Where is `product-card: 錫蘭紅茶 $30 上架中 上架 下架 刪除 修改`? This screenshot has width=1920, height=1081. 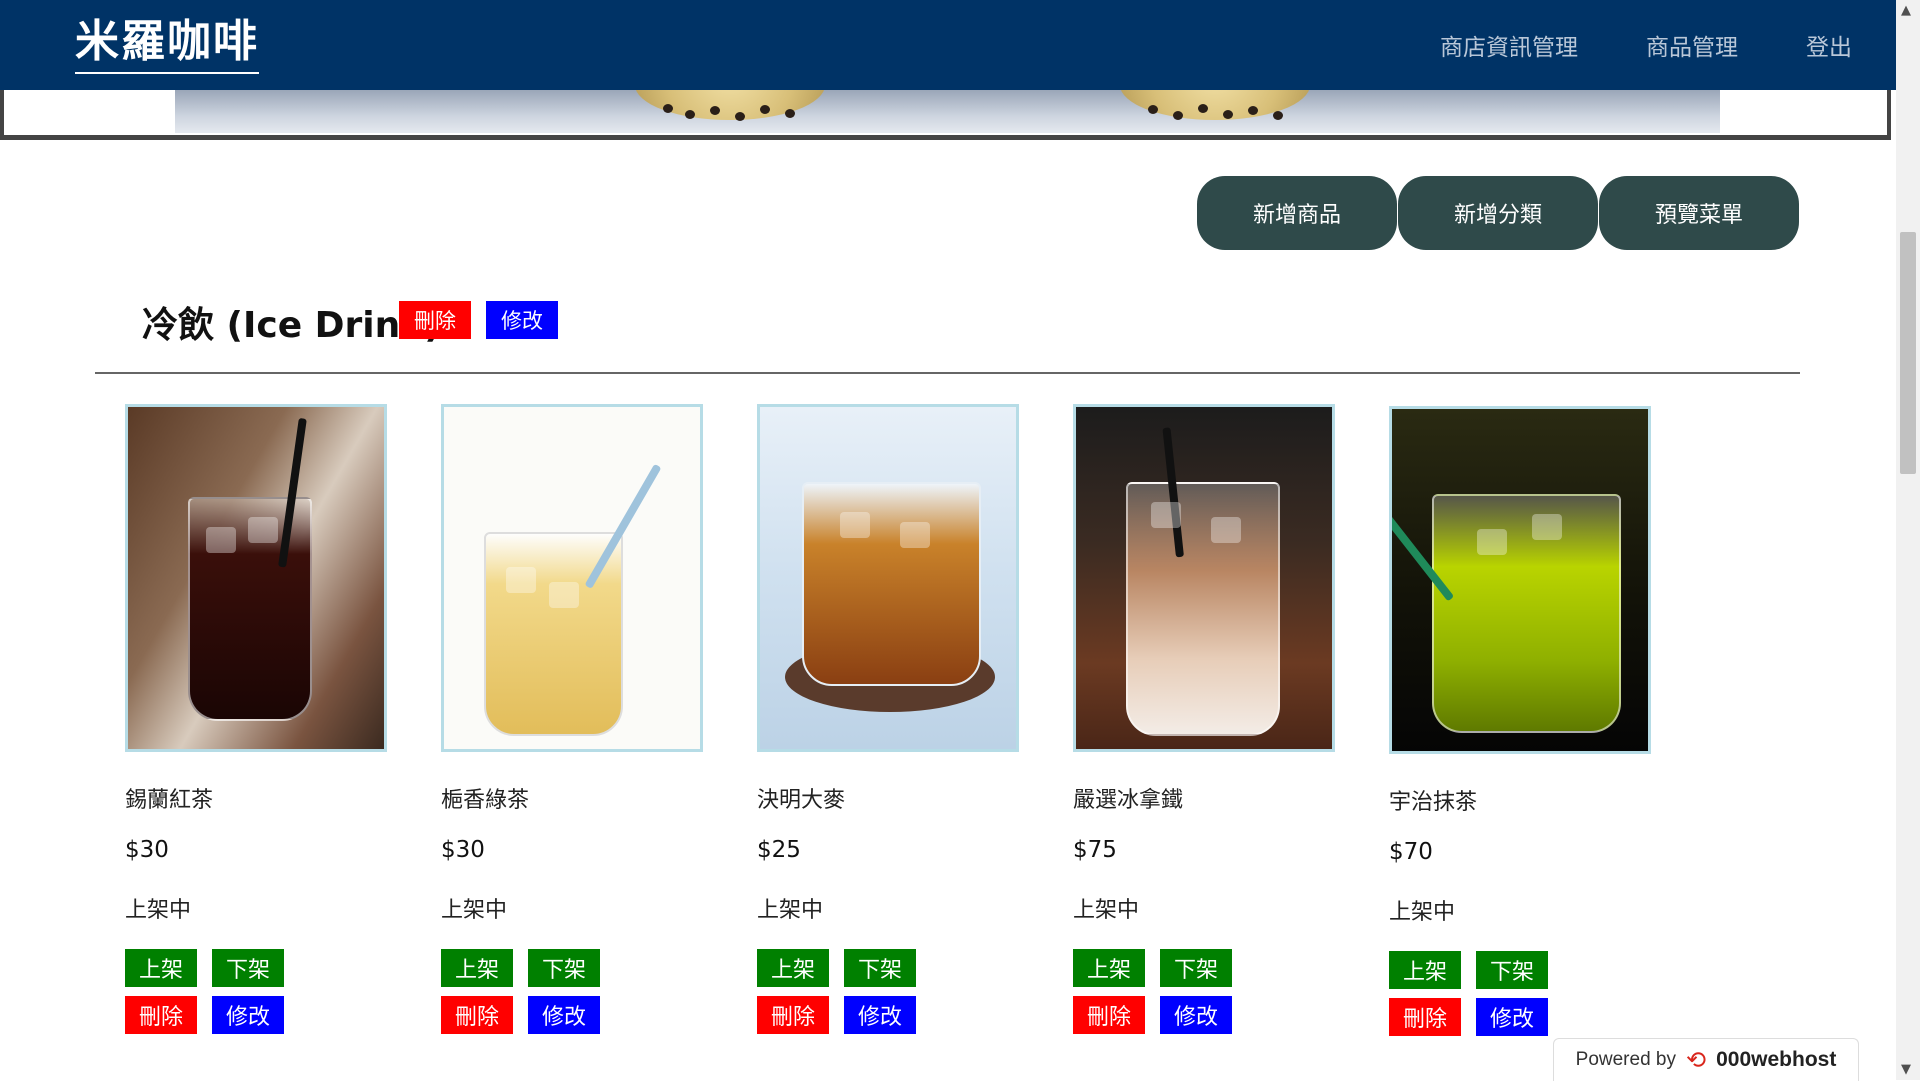 product-card: 錫蘭紅茶 $30 上架中 上架 下架 刪除 修改 is located at coordinates (260, 724).